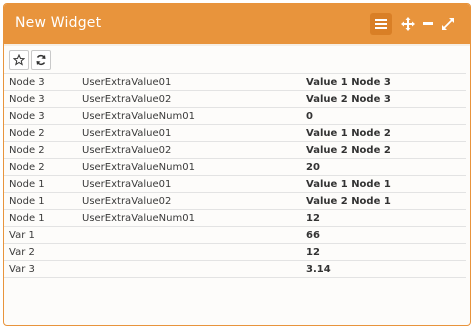 The width and height of the screenshot is (474, 329). I want to click on minimize-icon, so click(428, 24).